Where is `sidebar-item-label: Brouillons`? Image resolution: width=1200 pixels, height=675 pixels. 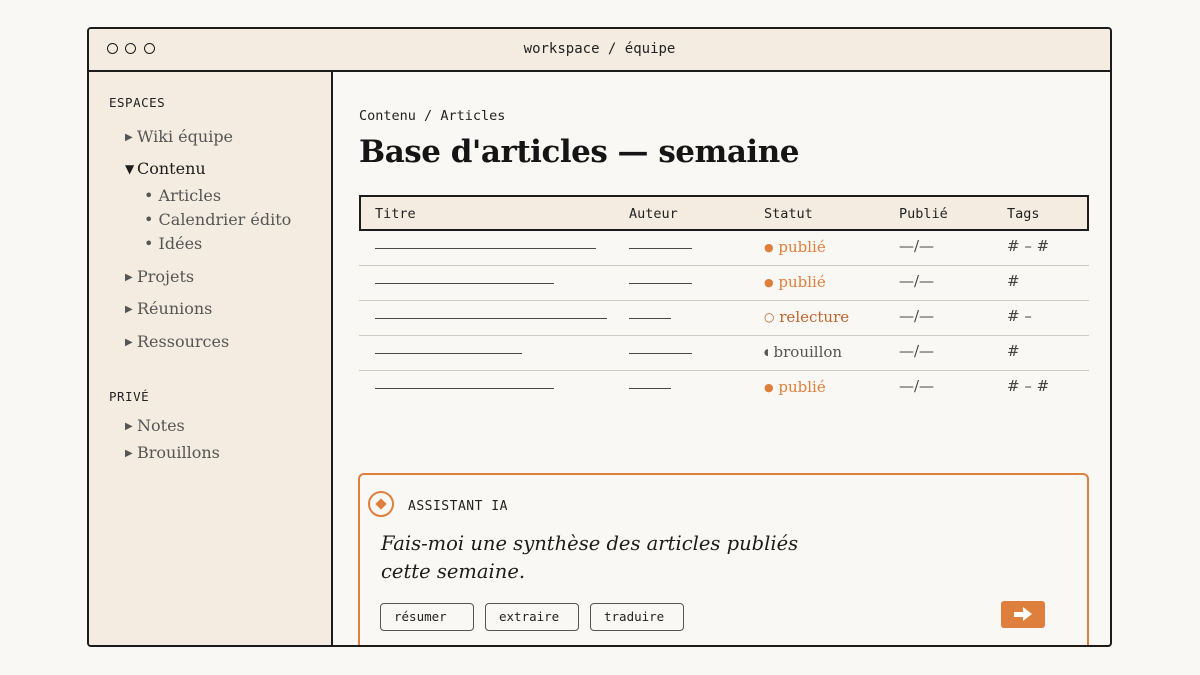 sidebar-item-label: Brouillons is located at coordinates (178, 452).